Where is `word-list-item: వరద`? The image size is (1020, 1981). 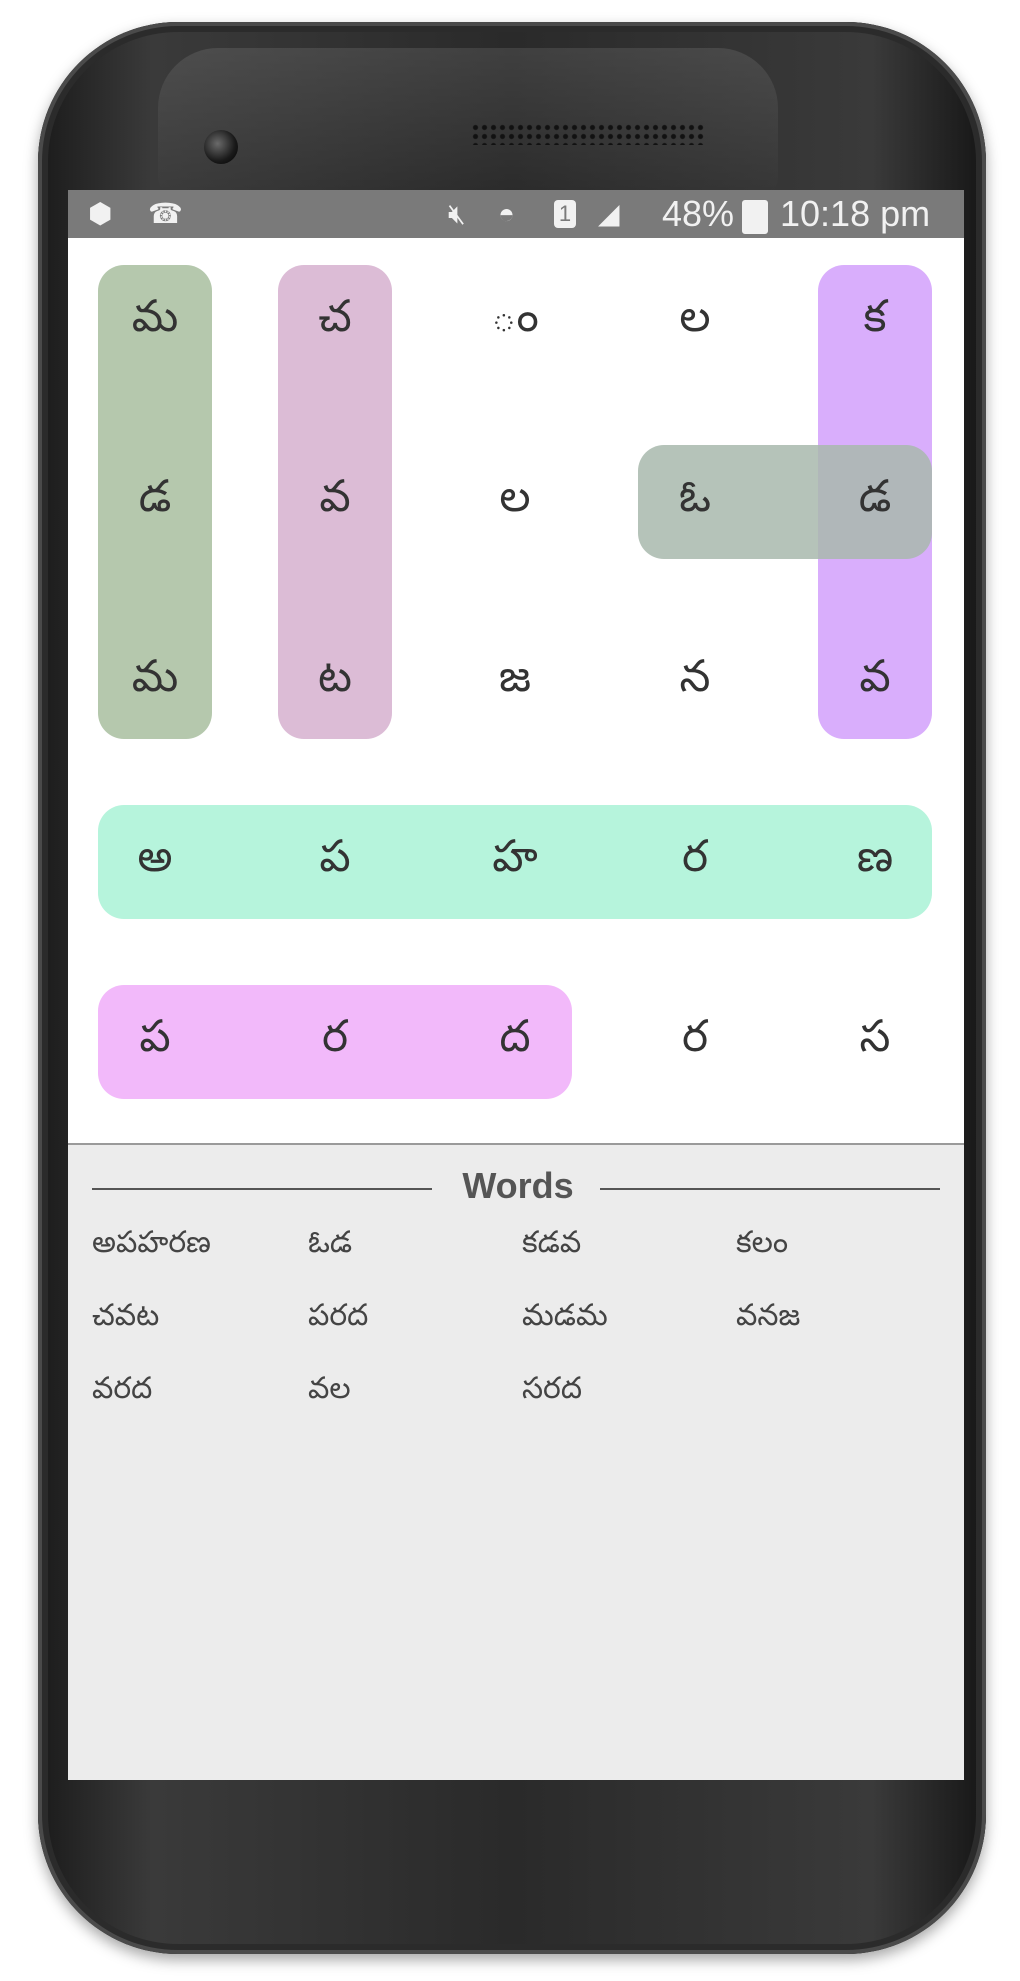 word-list-item: వరద is located at coordinates (122, 1388).